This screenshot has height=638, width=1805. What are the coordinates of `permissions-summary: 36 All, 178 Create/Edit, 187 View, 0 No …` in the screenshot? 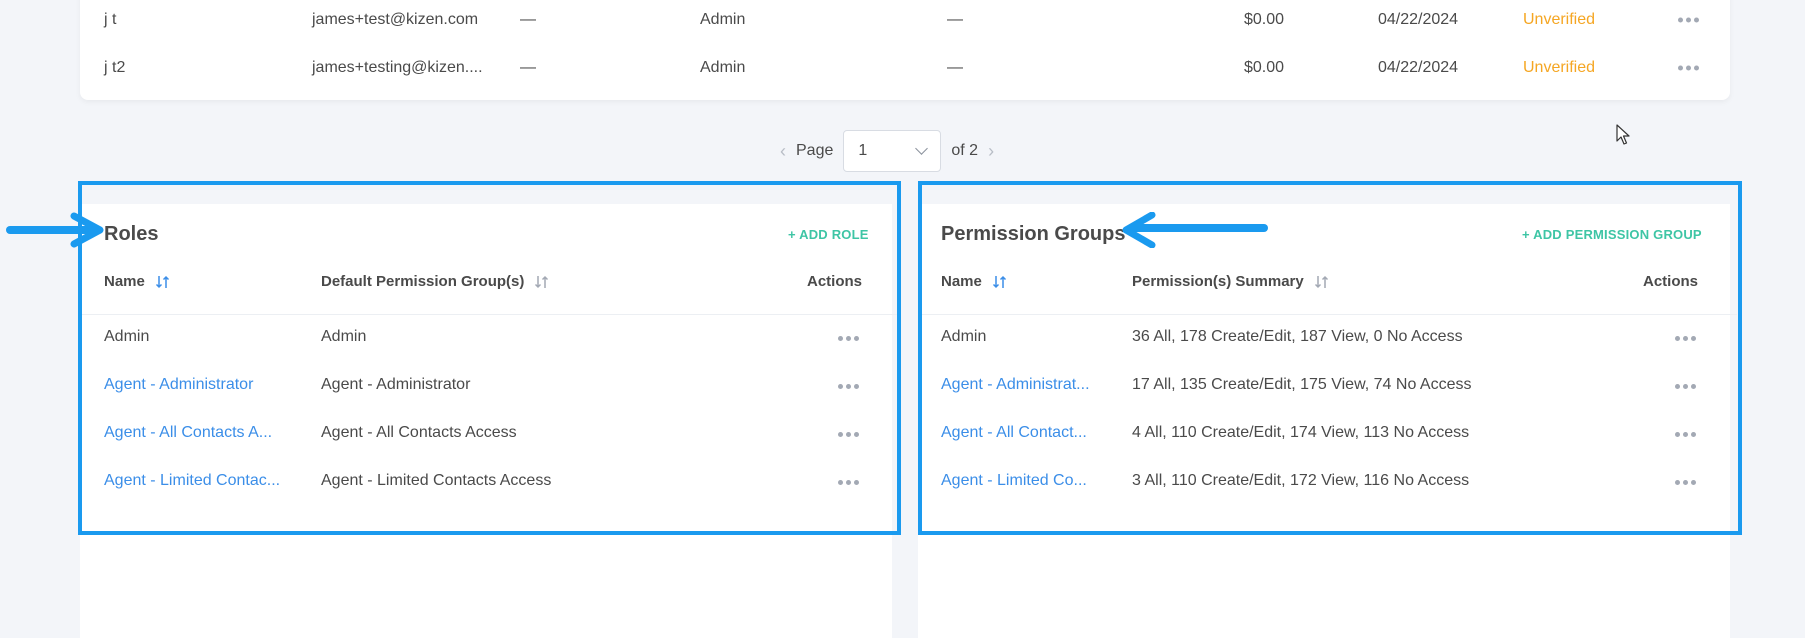 It's located at (1297, 336).